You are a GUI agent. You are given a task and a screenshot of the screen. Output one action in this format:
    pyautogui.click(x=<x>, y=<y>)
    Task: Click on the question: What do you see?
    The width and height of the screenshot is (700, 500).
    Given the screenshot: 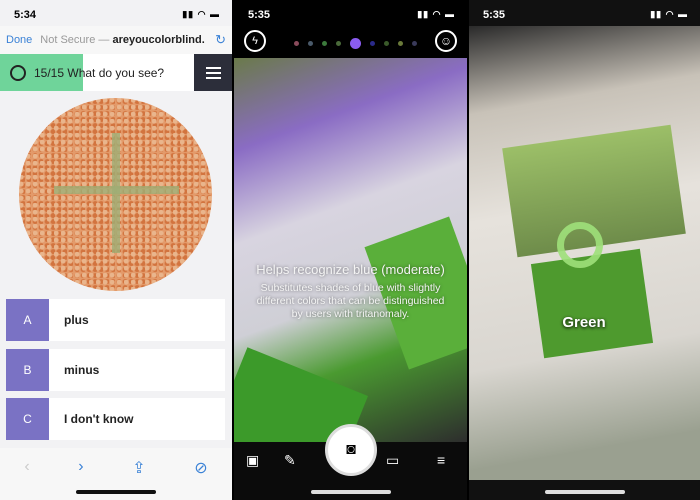 What is the action you would take?
    pyautogui.click(x=116, y=72)
    